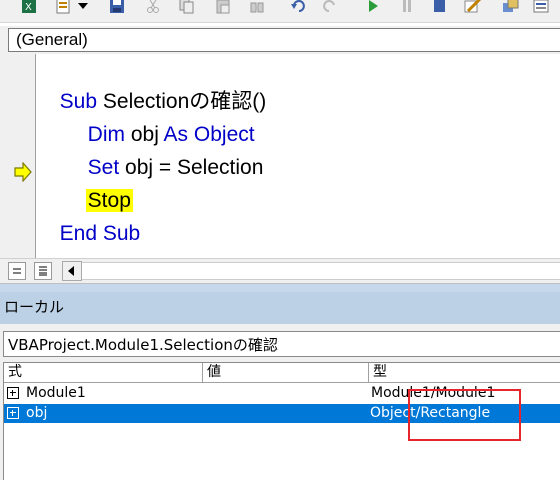  Describe the element at coordinates (286, 372) in the screenshot. I see `column-header-value: 値` at that location.